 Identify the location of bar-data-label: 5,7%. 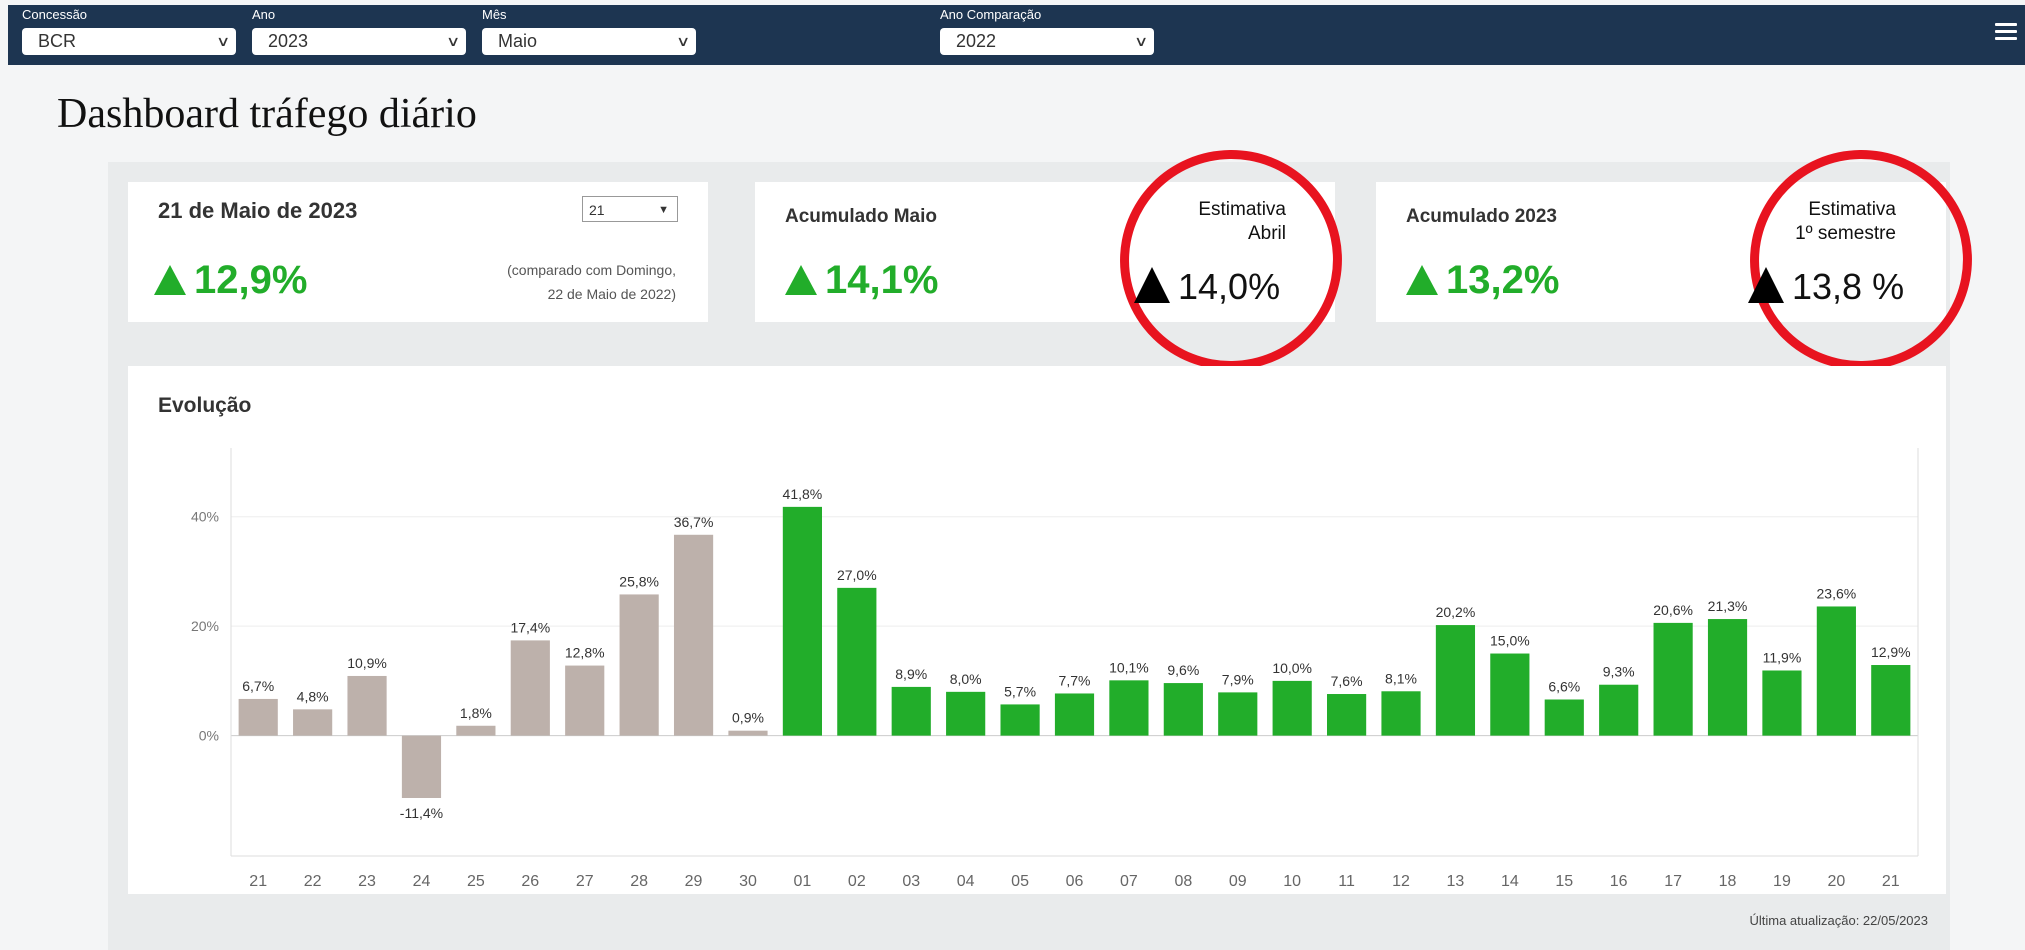
(1020, 691).